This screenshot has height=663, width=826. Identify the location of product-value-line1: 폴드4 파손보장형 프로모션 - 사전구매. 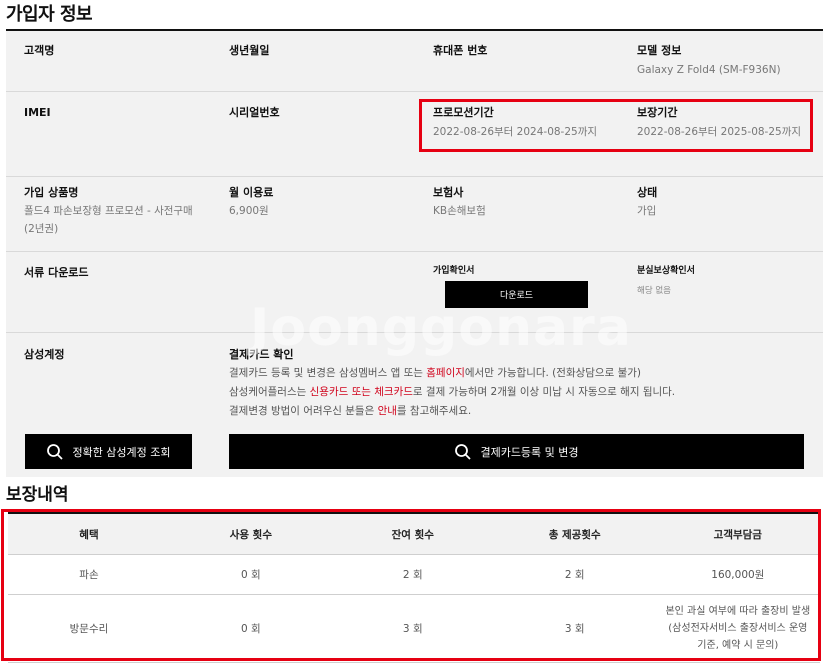
(108, 211).